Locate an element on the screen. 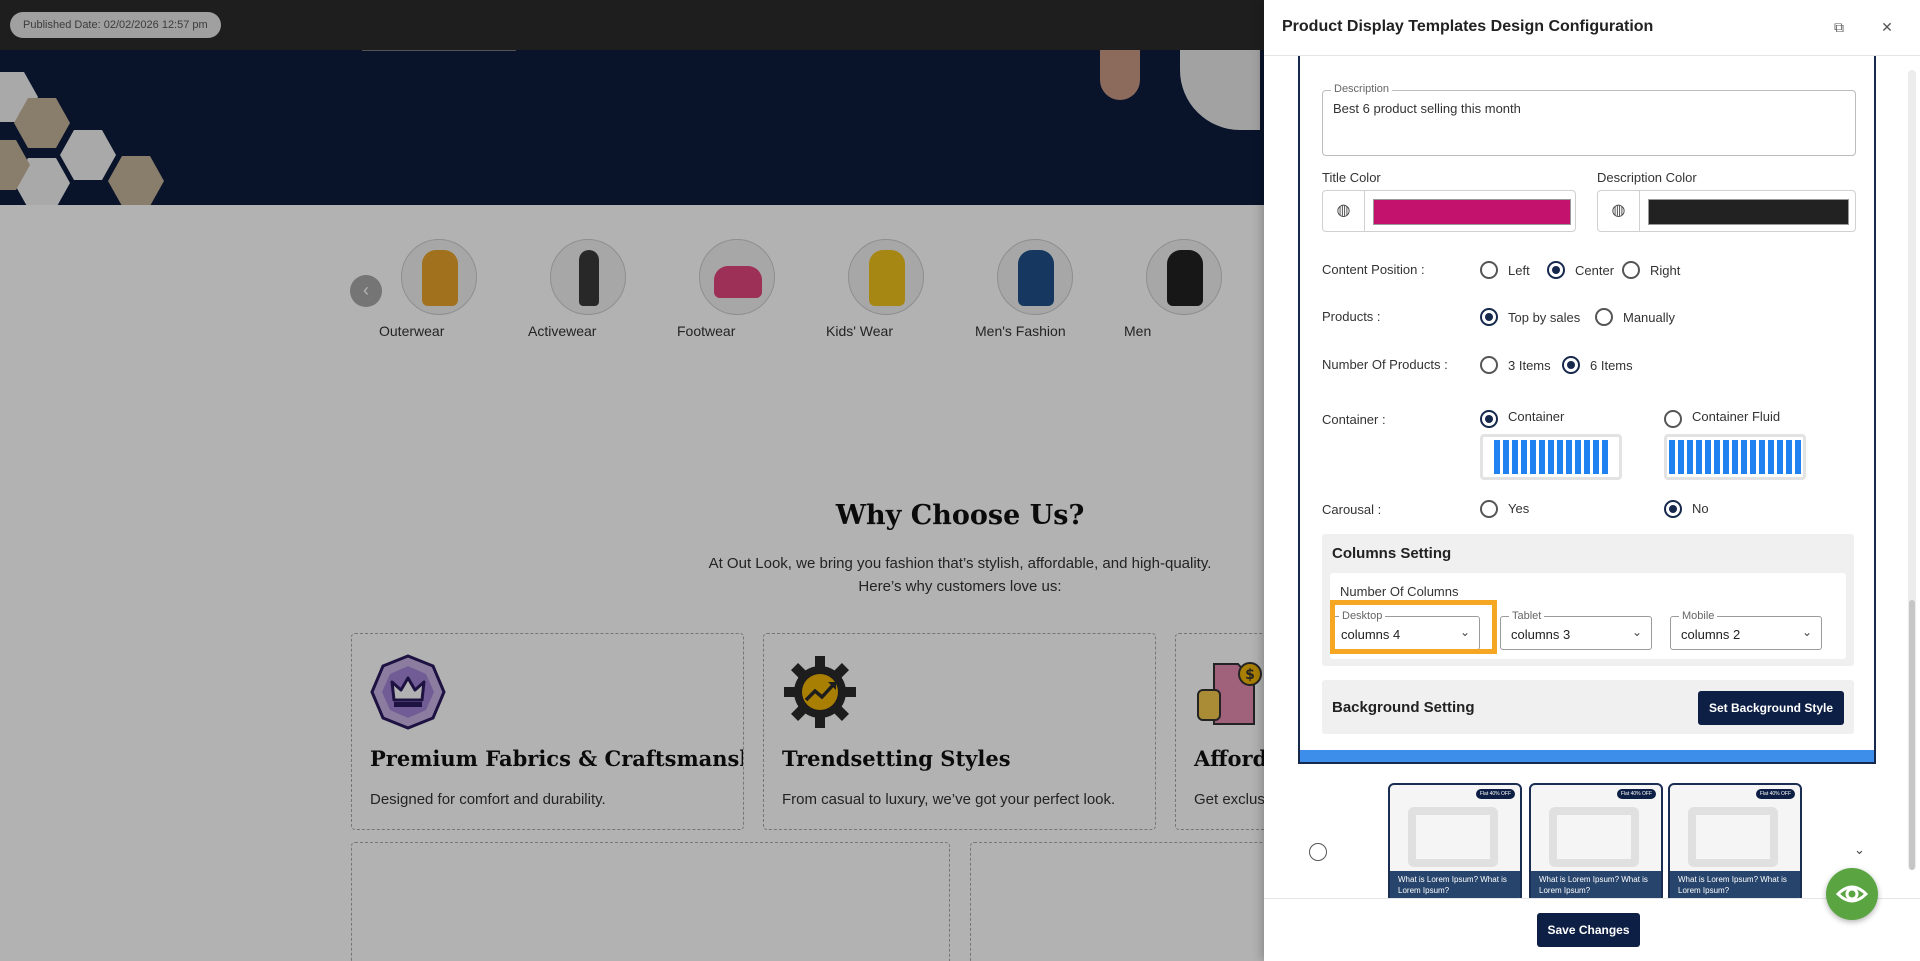 The image size is (1920, 961). eye-icon is located at coordinates (1852, 894).